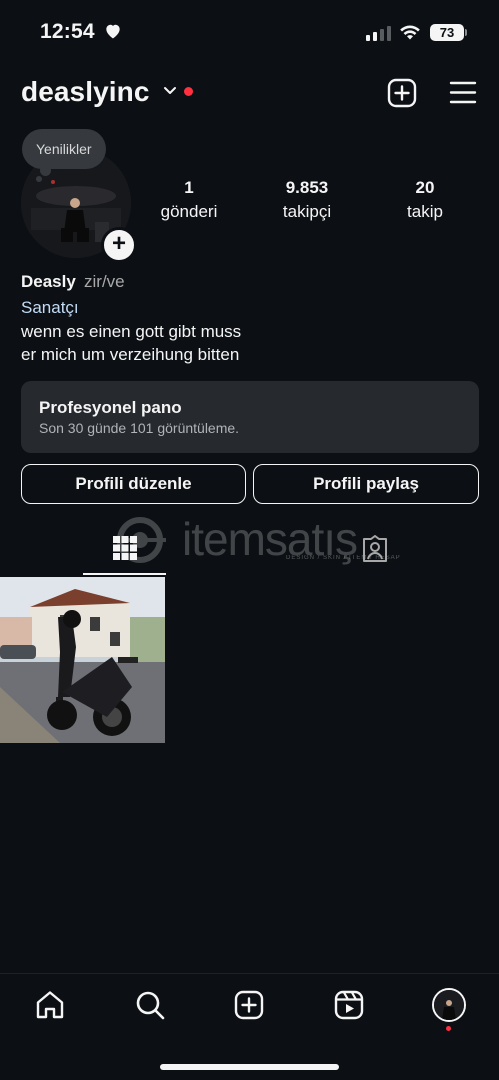  Describe the element at coordinates (113, 31) in the screenshot. I see `heart-icon` at that location.